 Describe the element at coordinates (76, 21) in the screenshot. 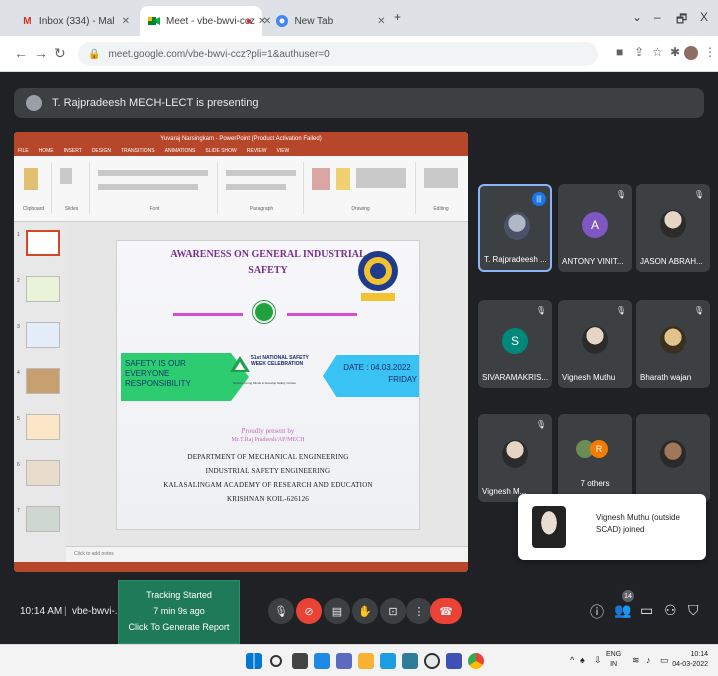

I see `tab-gmail: M Inbox (334) - Malarjeha@thanalir ✕` at that location.